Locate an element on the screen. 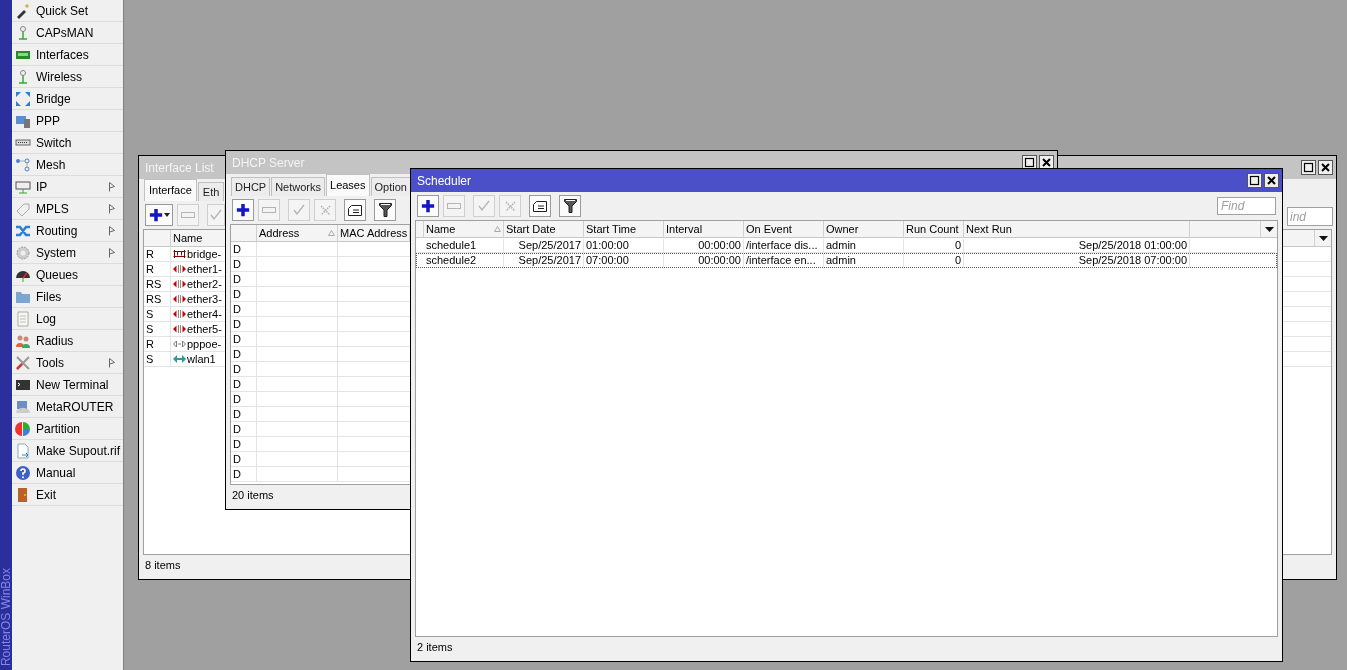  filter-icon is located at coordinates (385, 210).